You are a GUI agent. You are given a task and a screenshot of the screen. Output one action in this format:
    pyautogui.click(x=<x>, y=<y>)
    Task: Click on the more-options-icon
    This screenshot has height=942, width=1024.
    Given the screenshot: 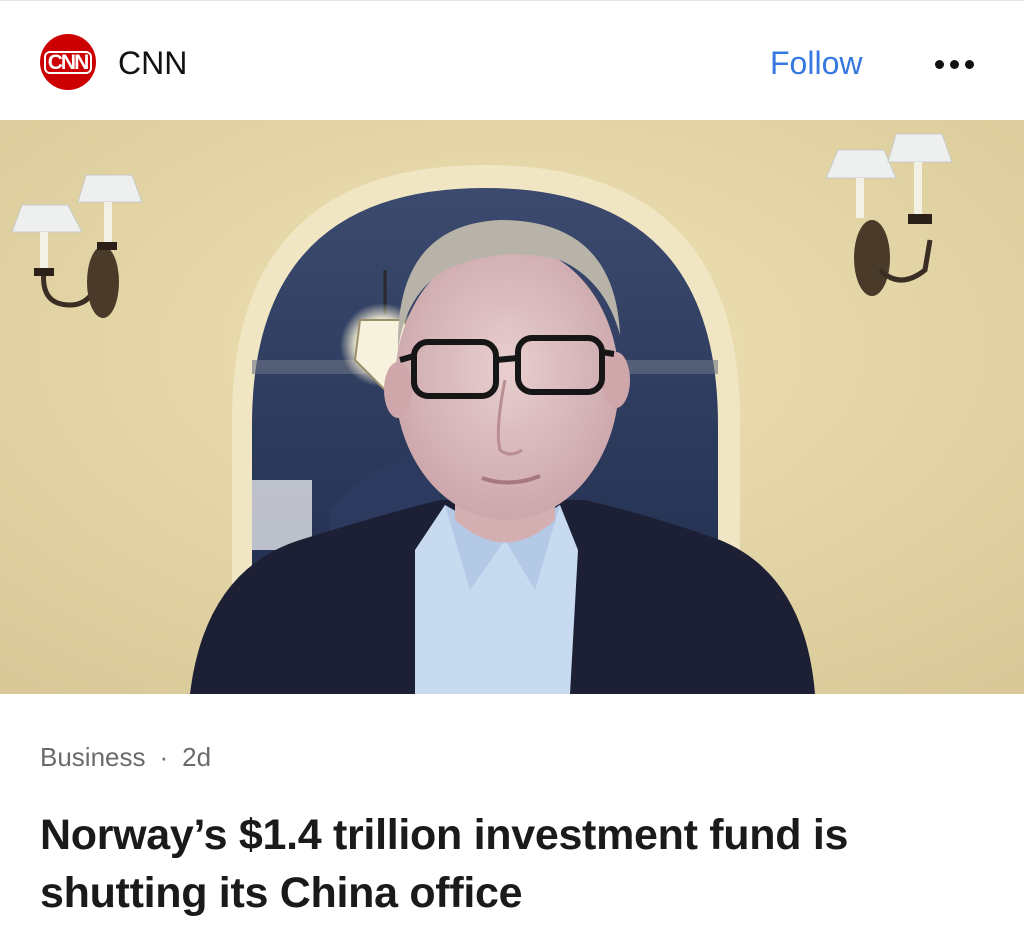 What is the action you would take?
    pyautogui.click(x=954, y=64)
    